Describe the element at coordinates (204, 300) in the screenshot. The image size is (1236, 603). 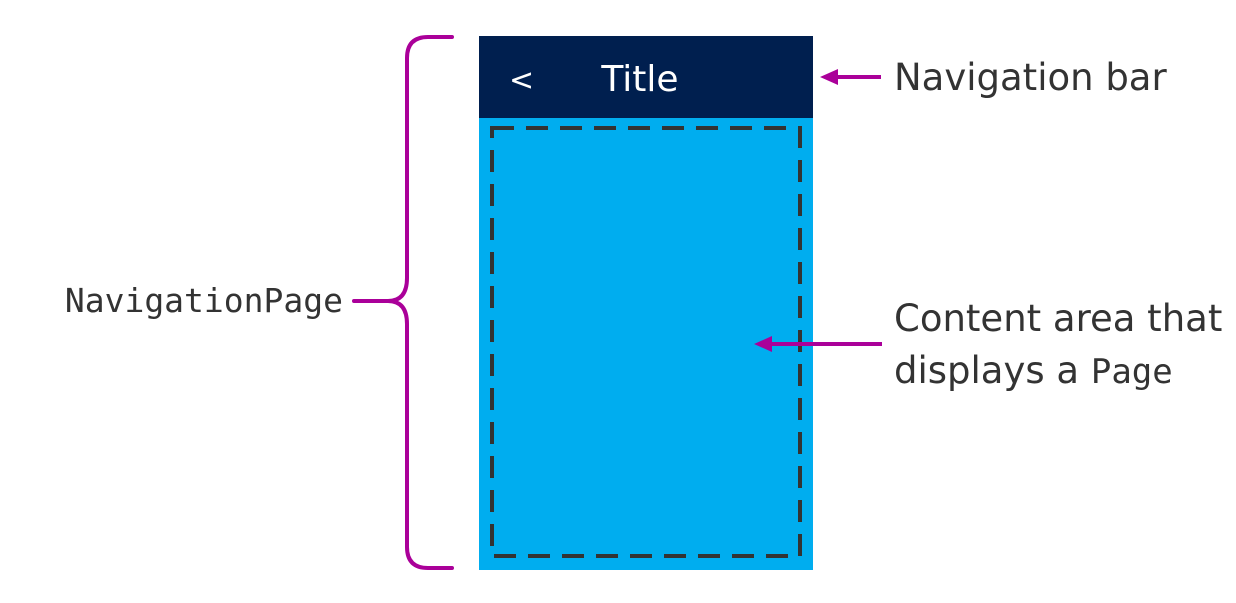
I see `navigation-page-label: NavigationPage` at that location.